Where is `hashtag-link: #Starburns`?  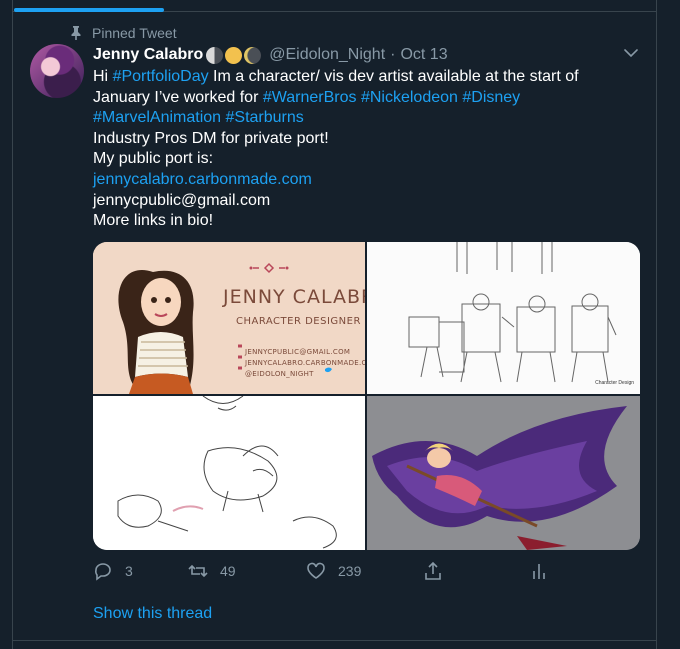
hashtag-link: #Starburns is located at coordinates (265, 117).